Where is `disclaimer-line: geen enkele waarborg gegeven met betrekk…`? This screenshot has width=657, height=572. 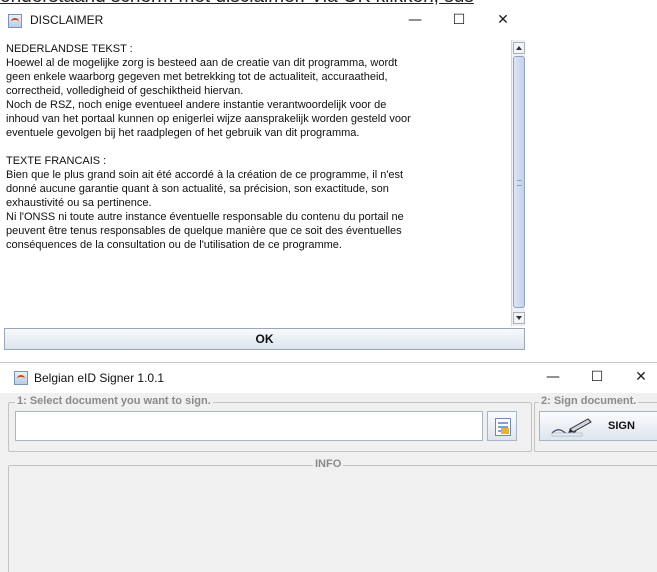
disclaimer-line: geen enkele waarborg gegeven met betrekk… is located at coordinates (197, 77).